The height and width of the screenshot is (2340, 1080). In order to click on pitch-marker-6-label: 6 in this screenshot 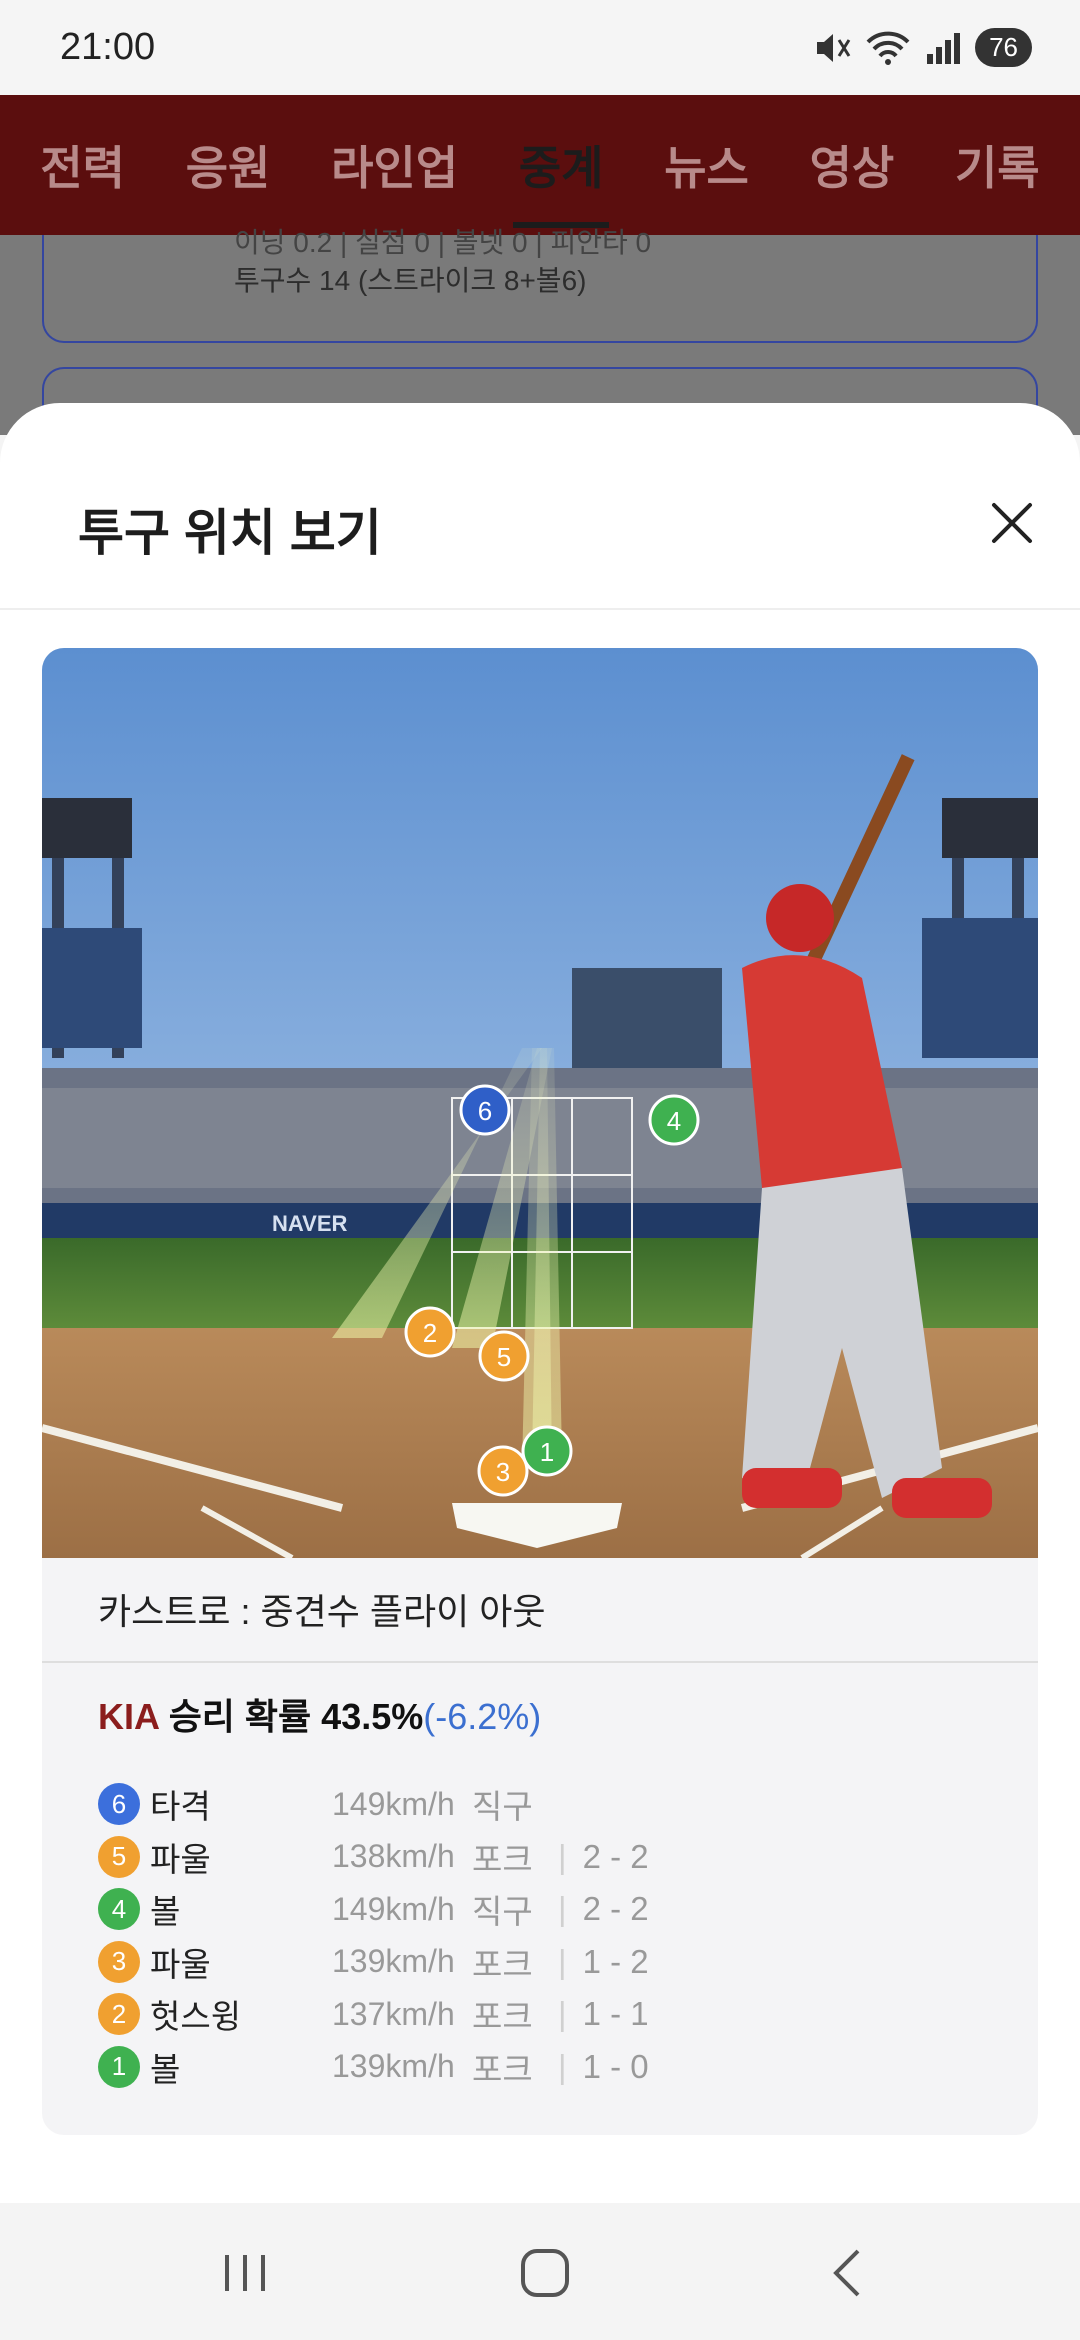, I will do `click(485, 1111)`.